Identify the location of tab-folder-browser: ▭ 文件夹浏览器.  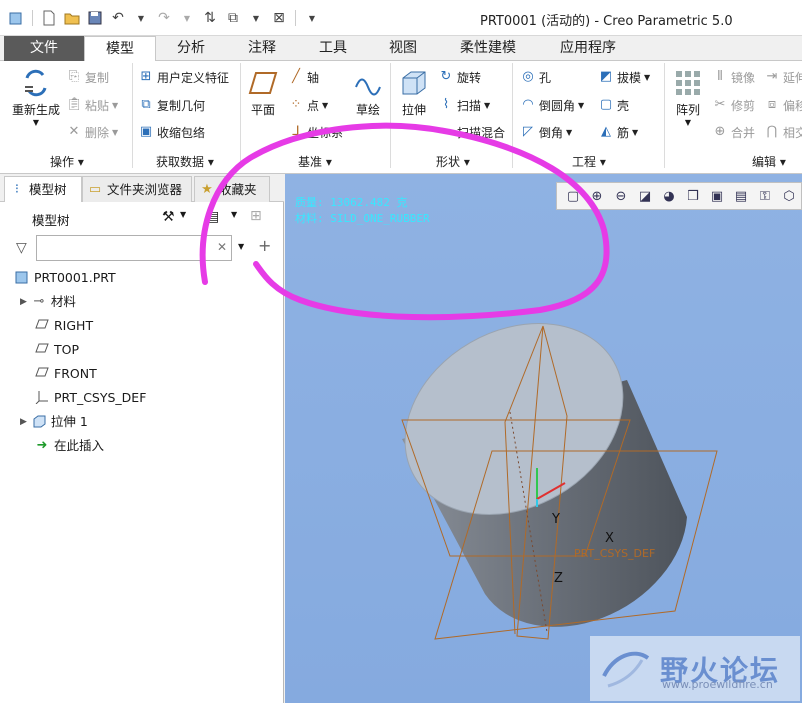
(137, 189).